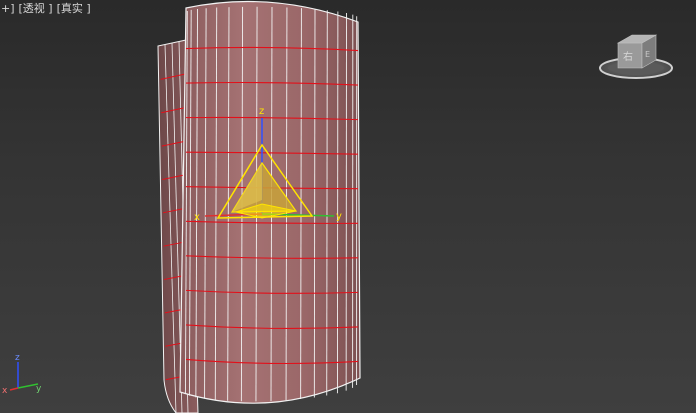 The width and height of the screenshot is (696, 413). I want to click on world-axis-tripod: z y x, so click(22, 374).